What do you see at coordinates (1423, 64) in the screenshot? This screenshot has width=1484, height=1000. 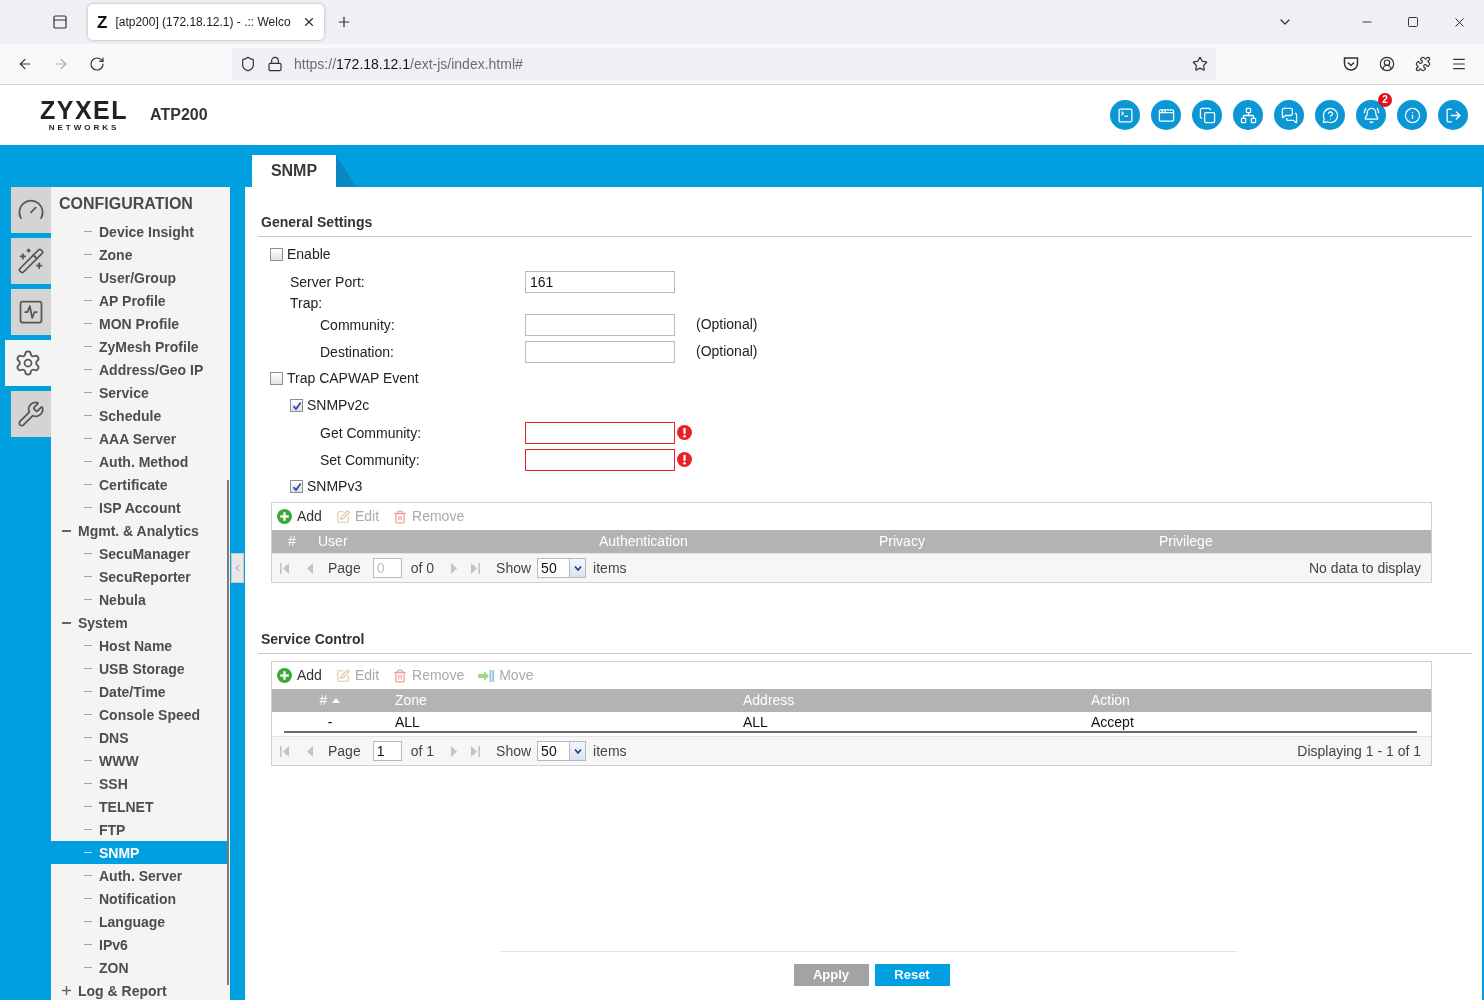 I see `puzzle-icon` at bounding box center [1423, 64].